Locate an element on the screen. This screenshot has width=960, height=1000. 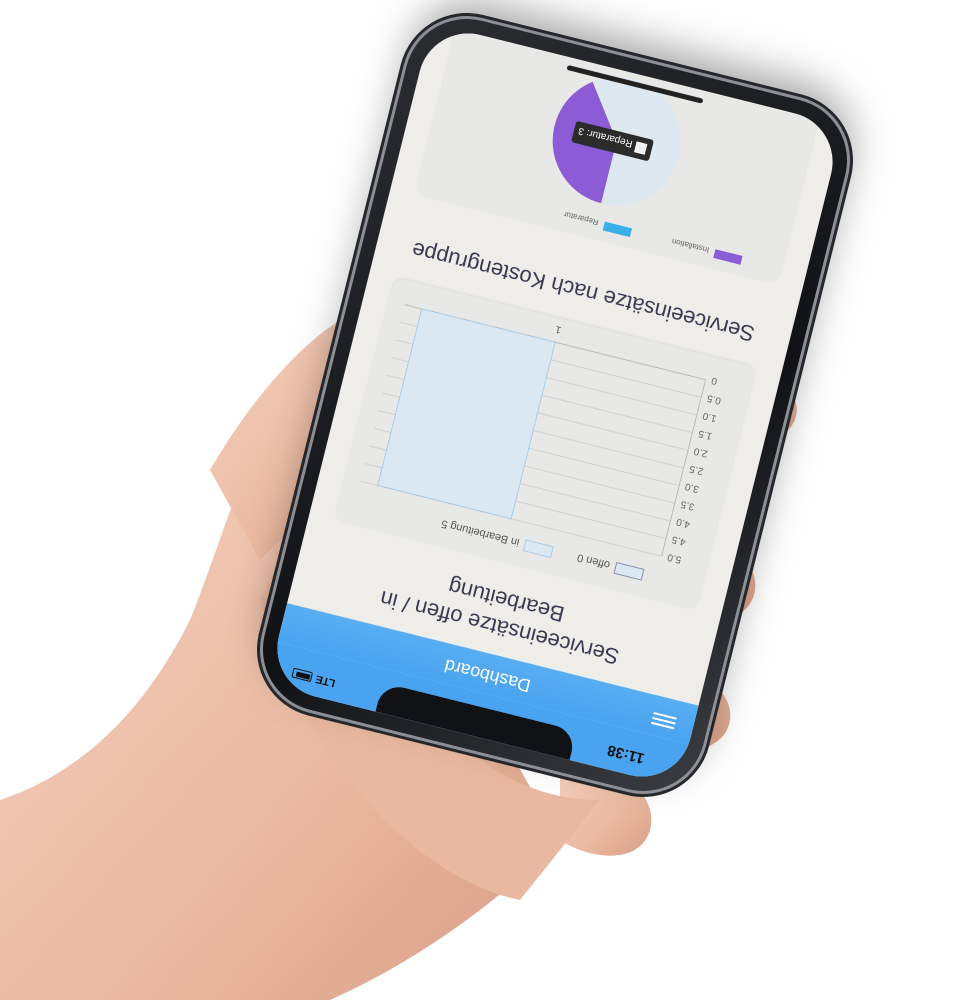
y-tick-label: 0 is located at coordinates (714, 380).